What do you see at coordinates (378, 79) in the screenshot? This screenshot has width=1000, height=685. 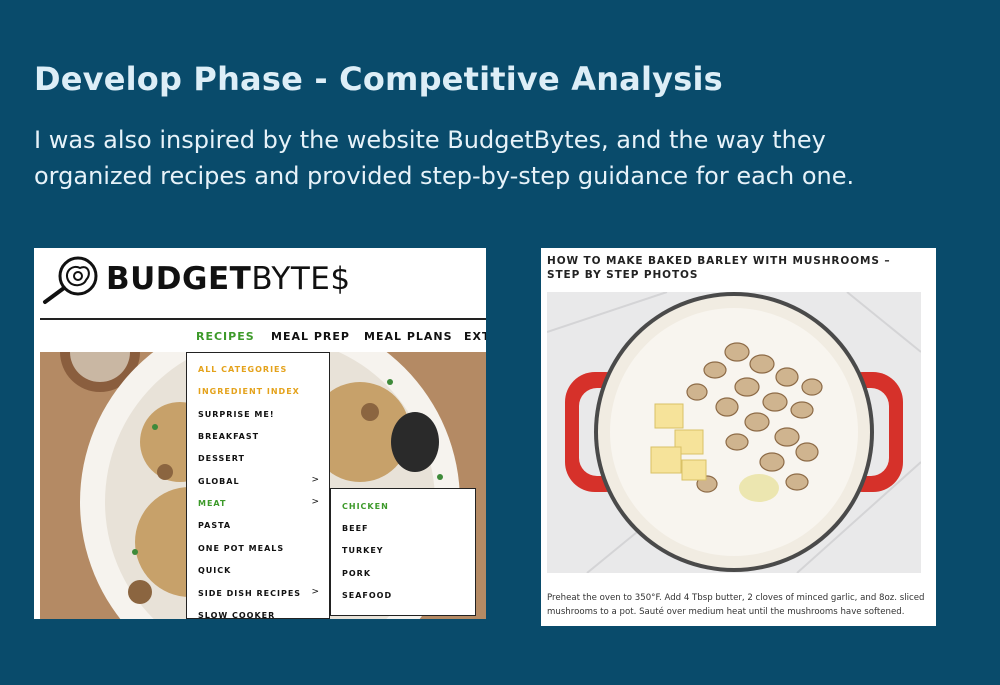 I see `slide-title: Develop Phase - Competitive Analysis` at bounding box center [378, 79].